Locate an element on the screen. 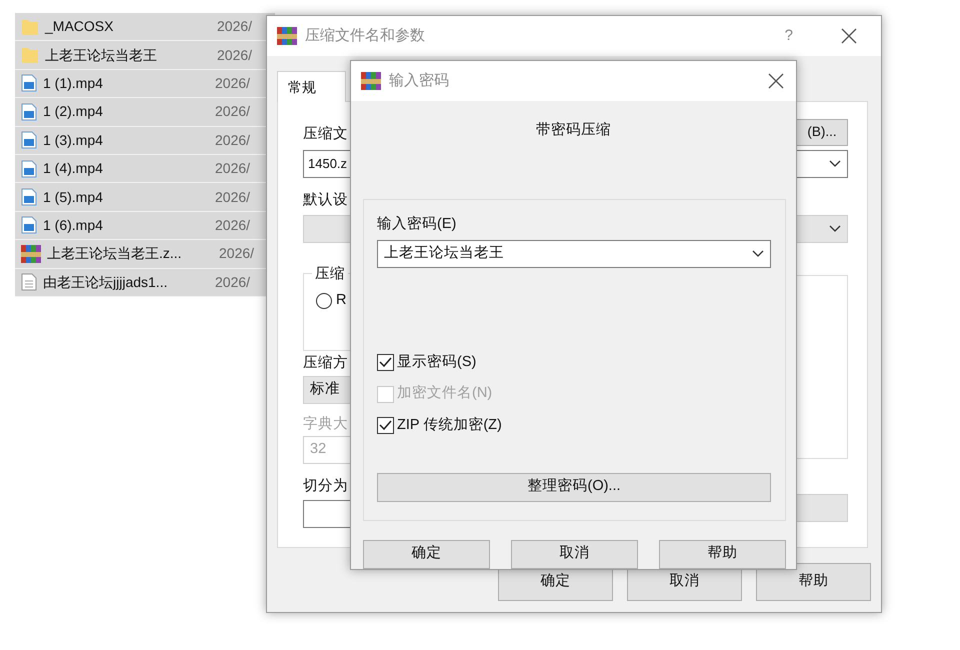 Image resolution: width=960 pixels, height=650 pixels. dialog-button: 取消 is located at coordinates (574, 554).